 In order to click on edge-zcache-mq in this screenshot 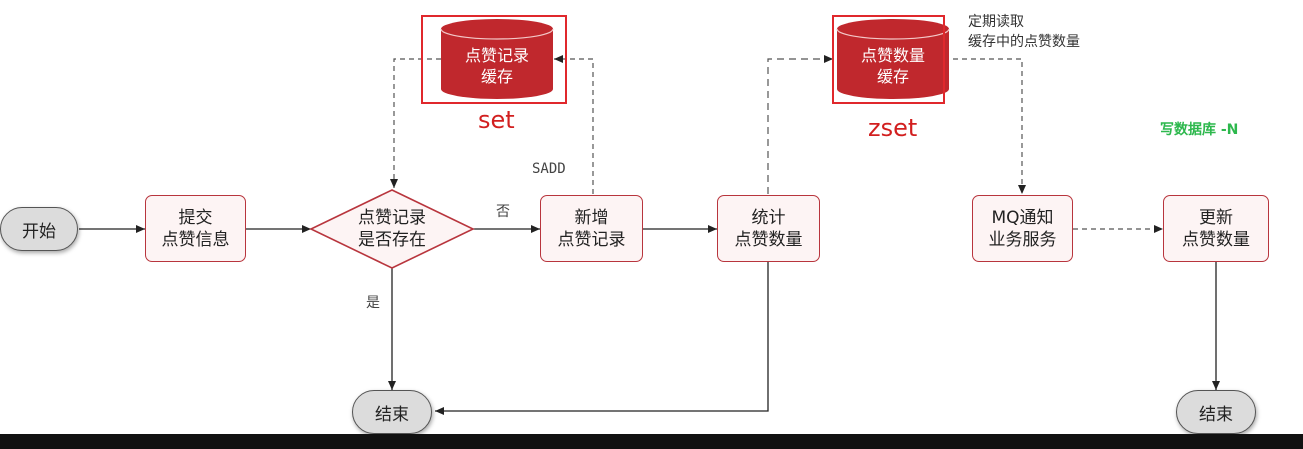, I will do `click(985, 126)`.